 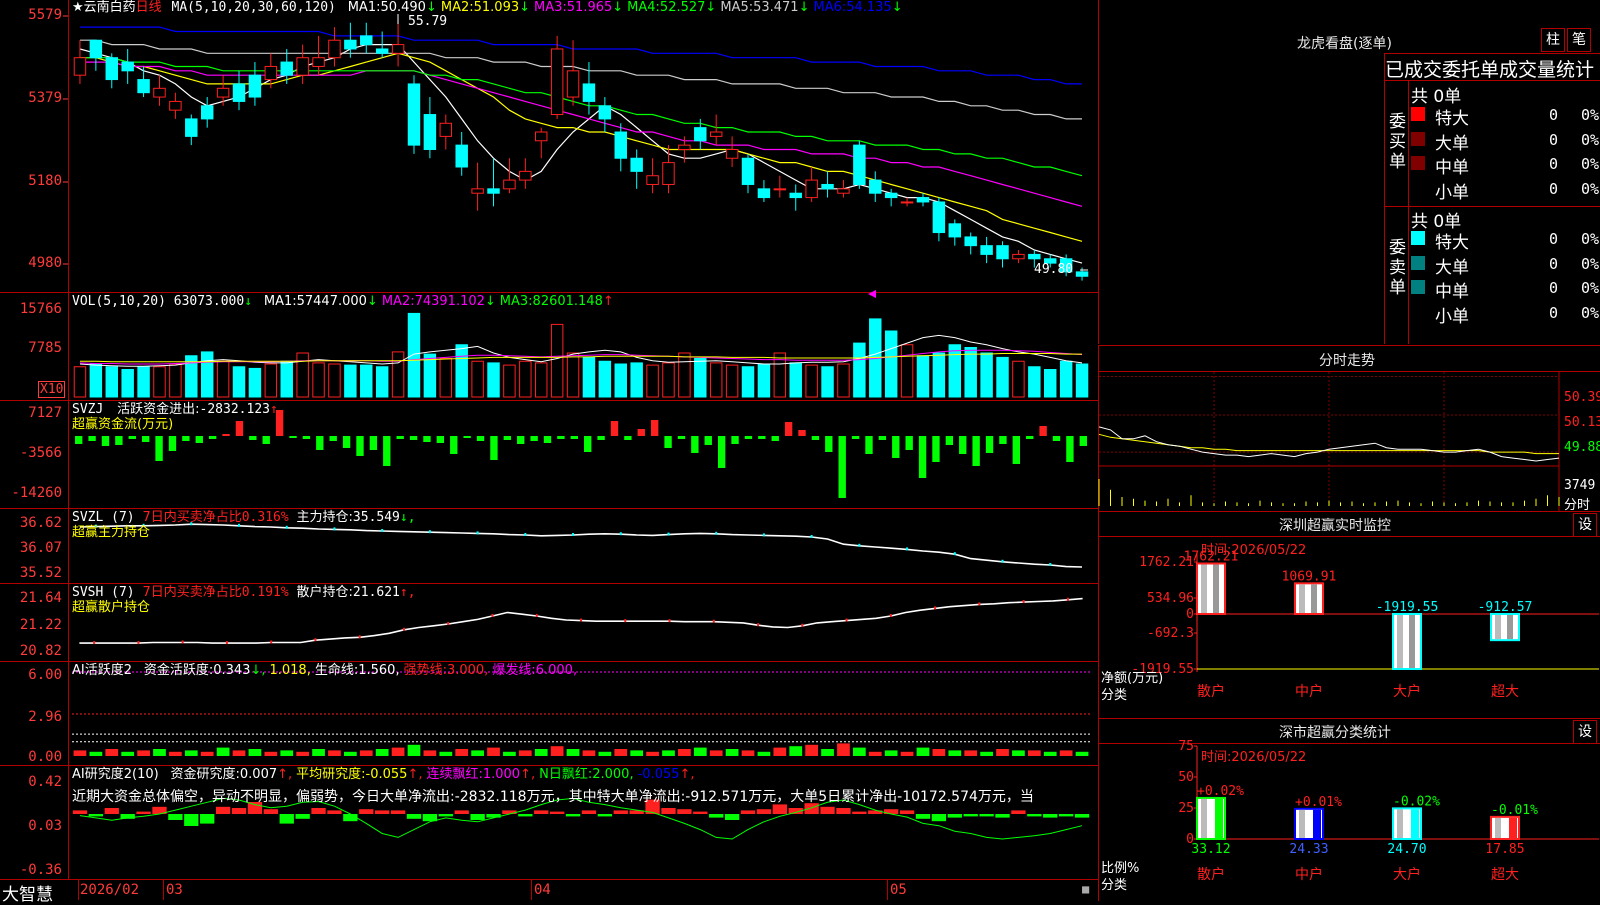 I want to click on volume-chart, so click(x=549, y=346).